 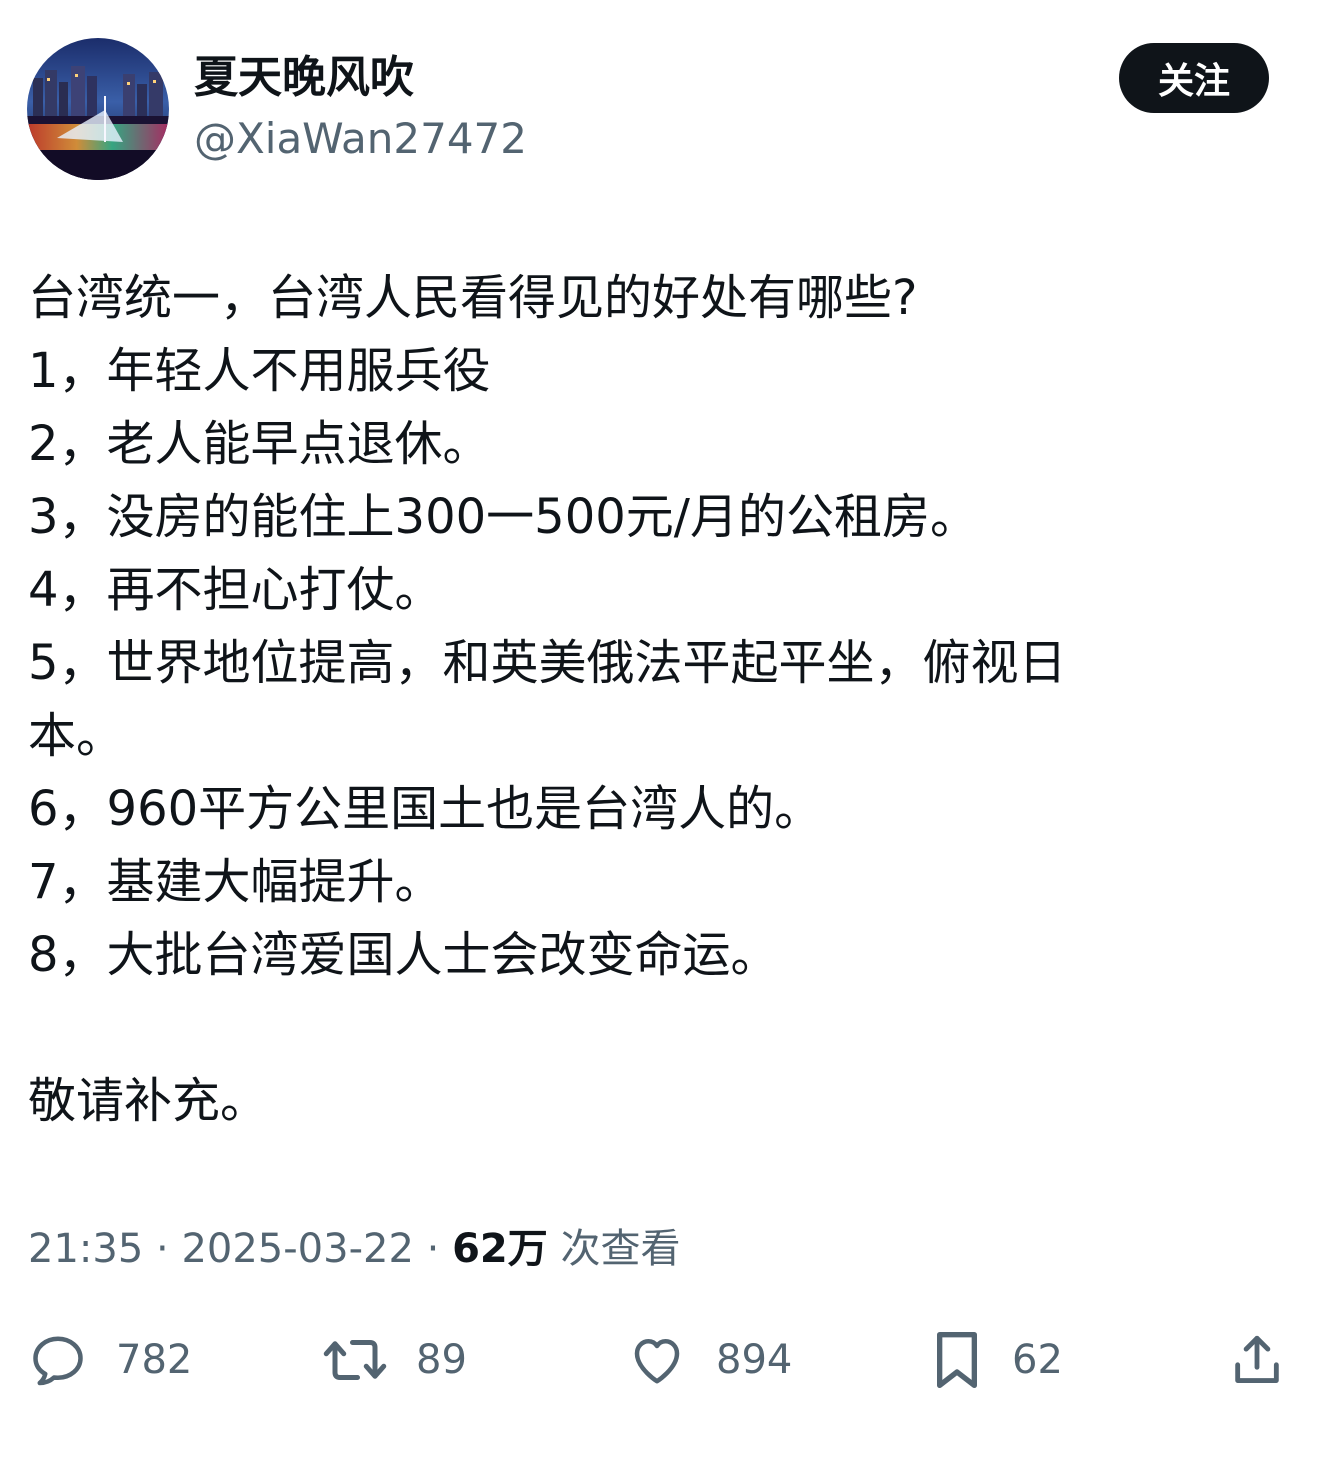 I want to click on tweet-line: 6，960平方公里国土也是台湾人的。, so click(x=425, y=809).